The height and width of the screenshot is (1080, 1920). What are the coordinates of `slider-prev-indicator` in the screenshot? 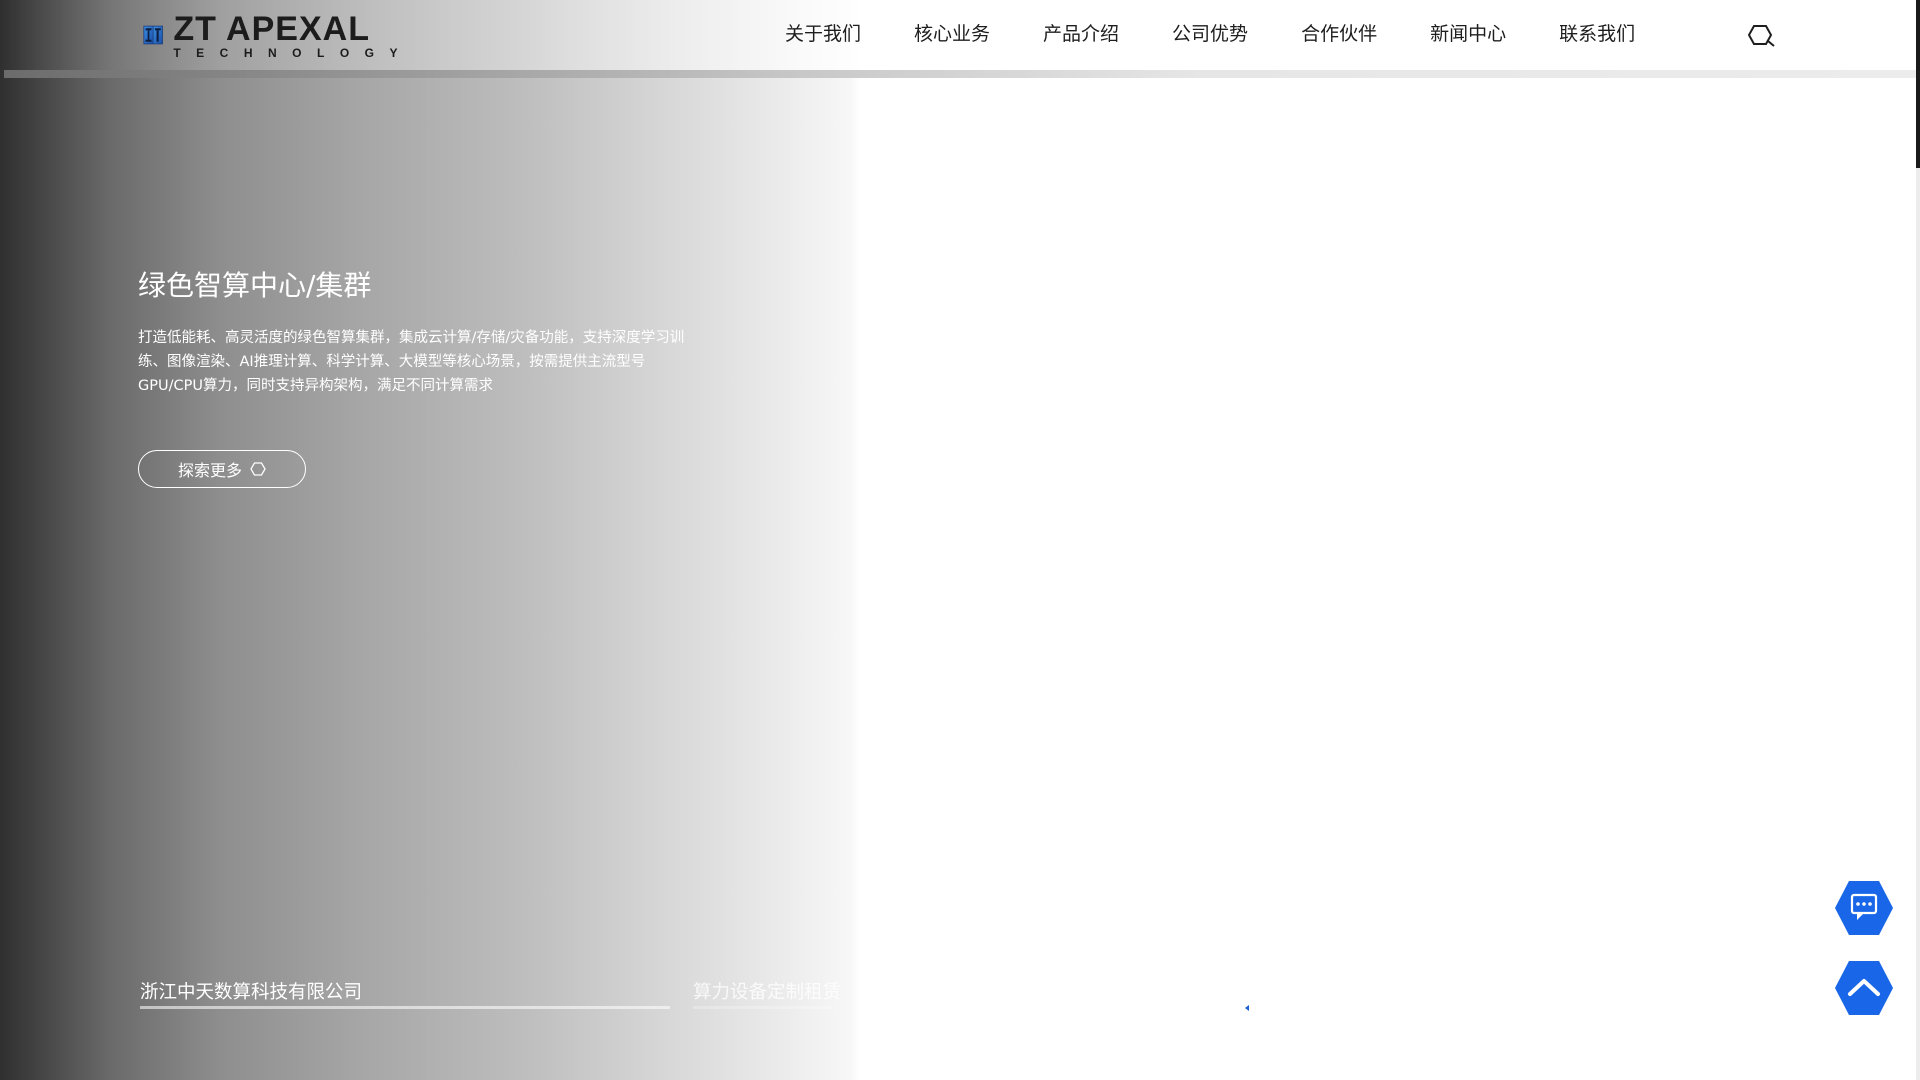 It's located at (1247, 1008).